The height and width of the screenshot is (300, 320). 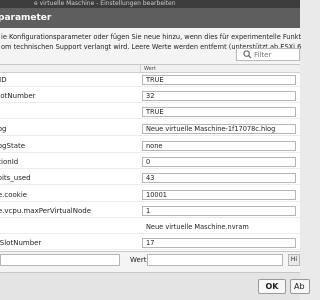 I want to click on parameter-value-field: 43, so click(x=219, y=178).